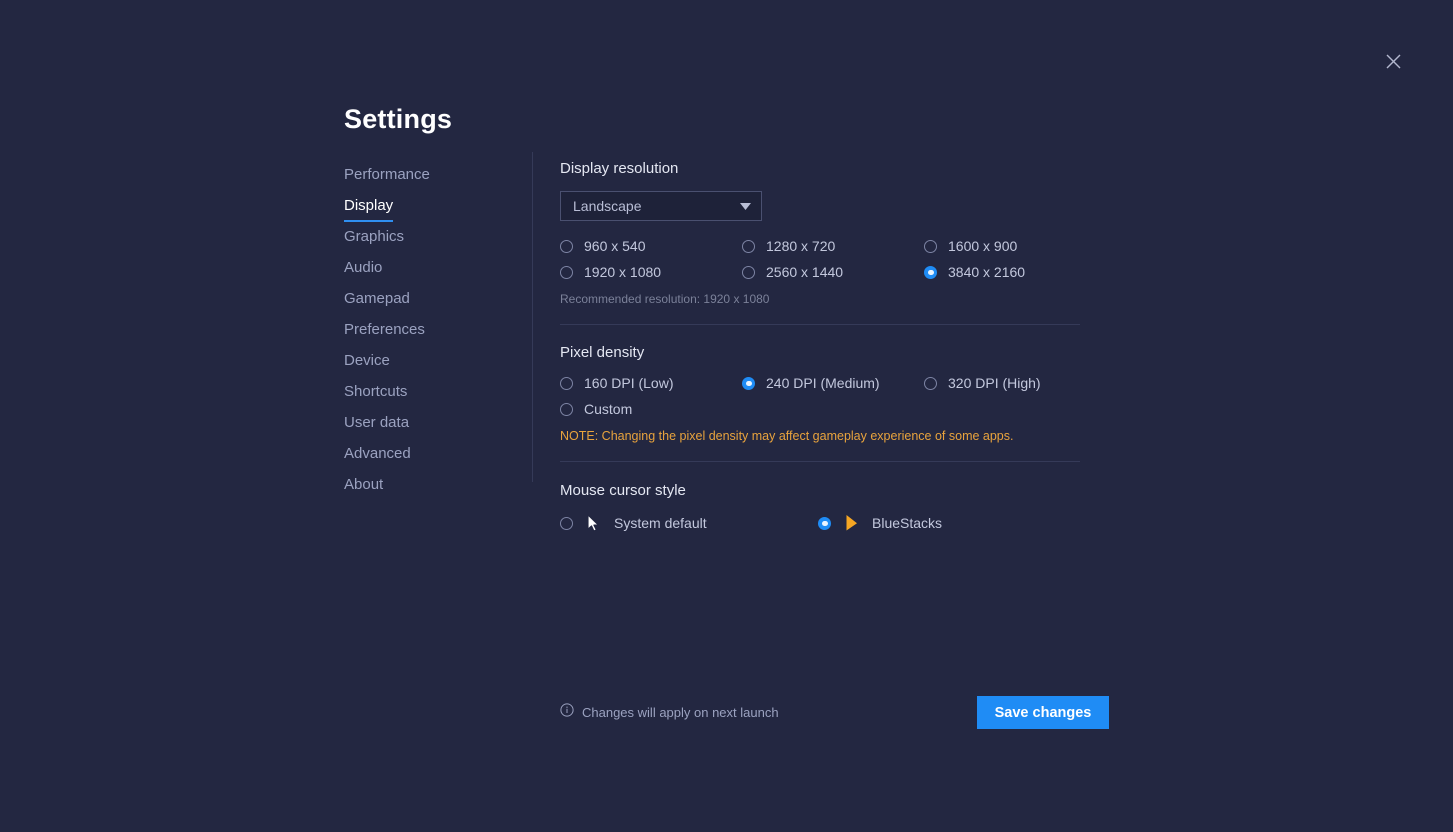 This screenshot has width=1453, height=832. What do you see at coordinates (623, 272) in the screenshot?
I see `radio-label: 1920 x 1080` at bounding box center [623, 272].